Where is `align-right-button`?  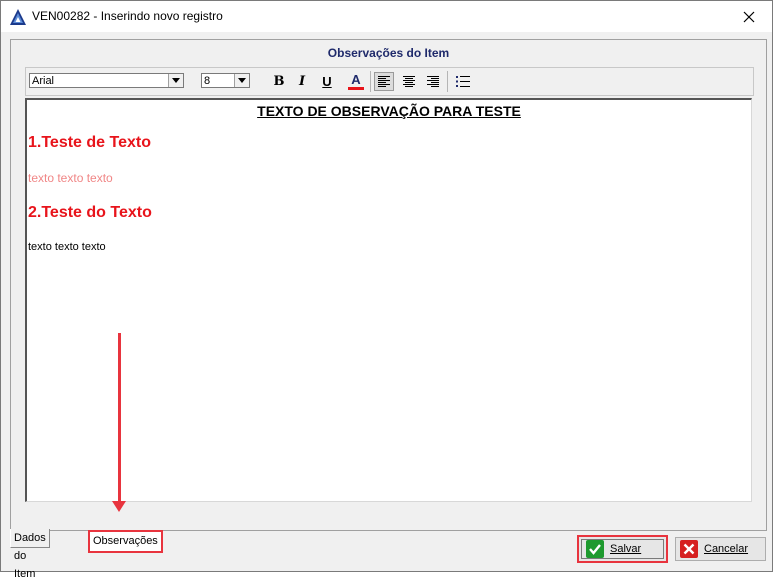 align-right-button is located at coordinates (433, 81).